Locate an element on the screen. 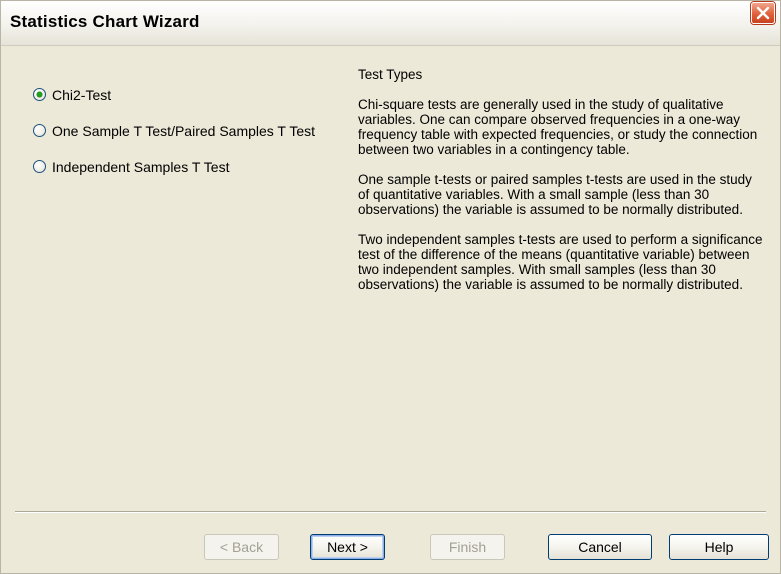 This screenshot has height=574, width=781. finish-button: Finish is located at coordinates (467, 547).